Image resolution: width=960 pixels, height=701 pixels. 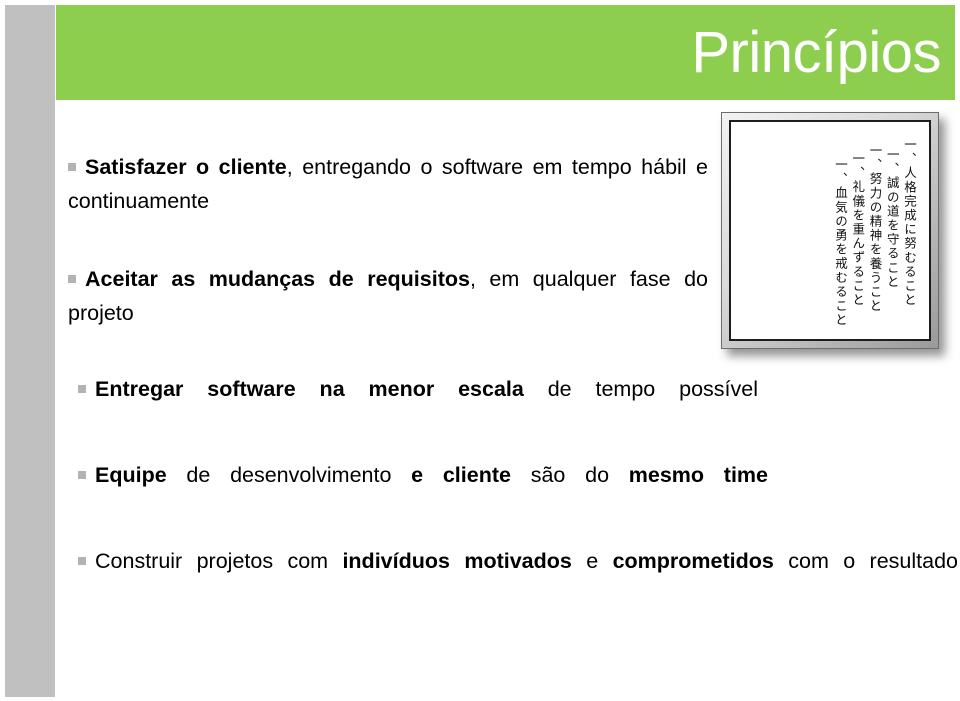 I want to click on list-item-segment-3: e, so click(x=592, y=561).